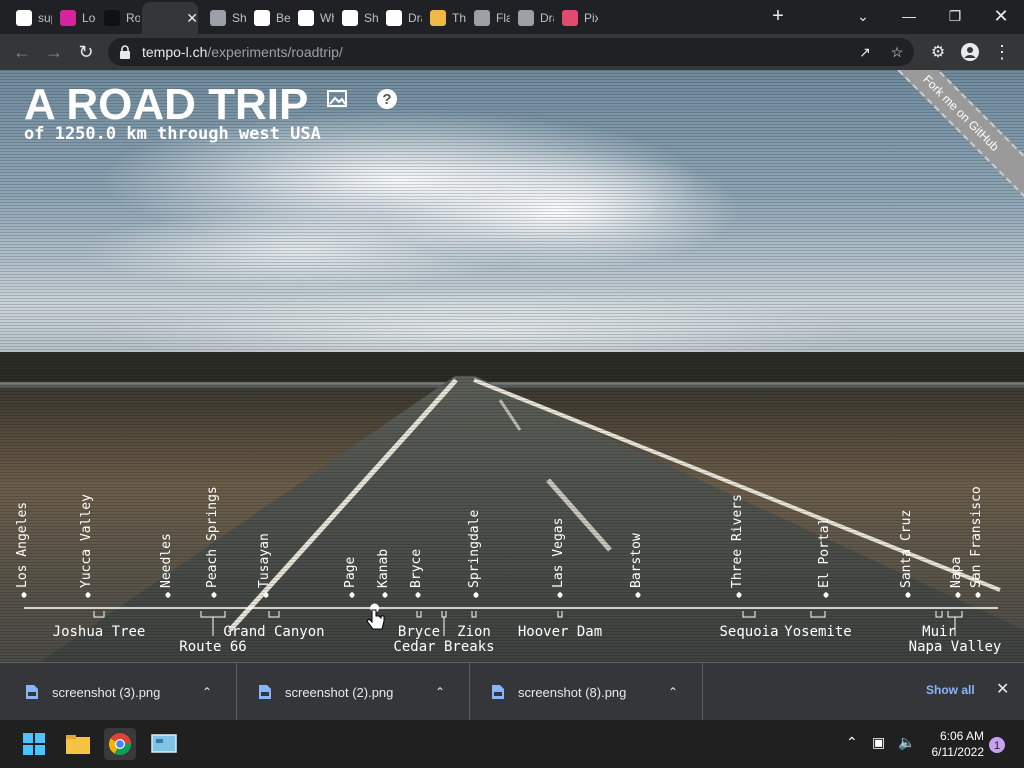 Image resolution: width=1024 pixels, height=768 pixels. What do you see at coordinates (909, 16) in the screenshot?
I see `minimize-button: —` at bounding box center [909, 16].